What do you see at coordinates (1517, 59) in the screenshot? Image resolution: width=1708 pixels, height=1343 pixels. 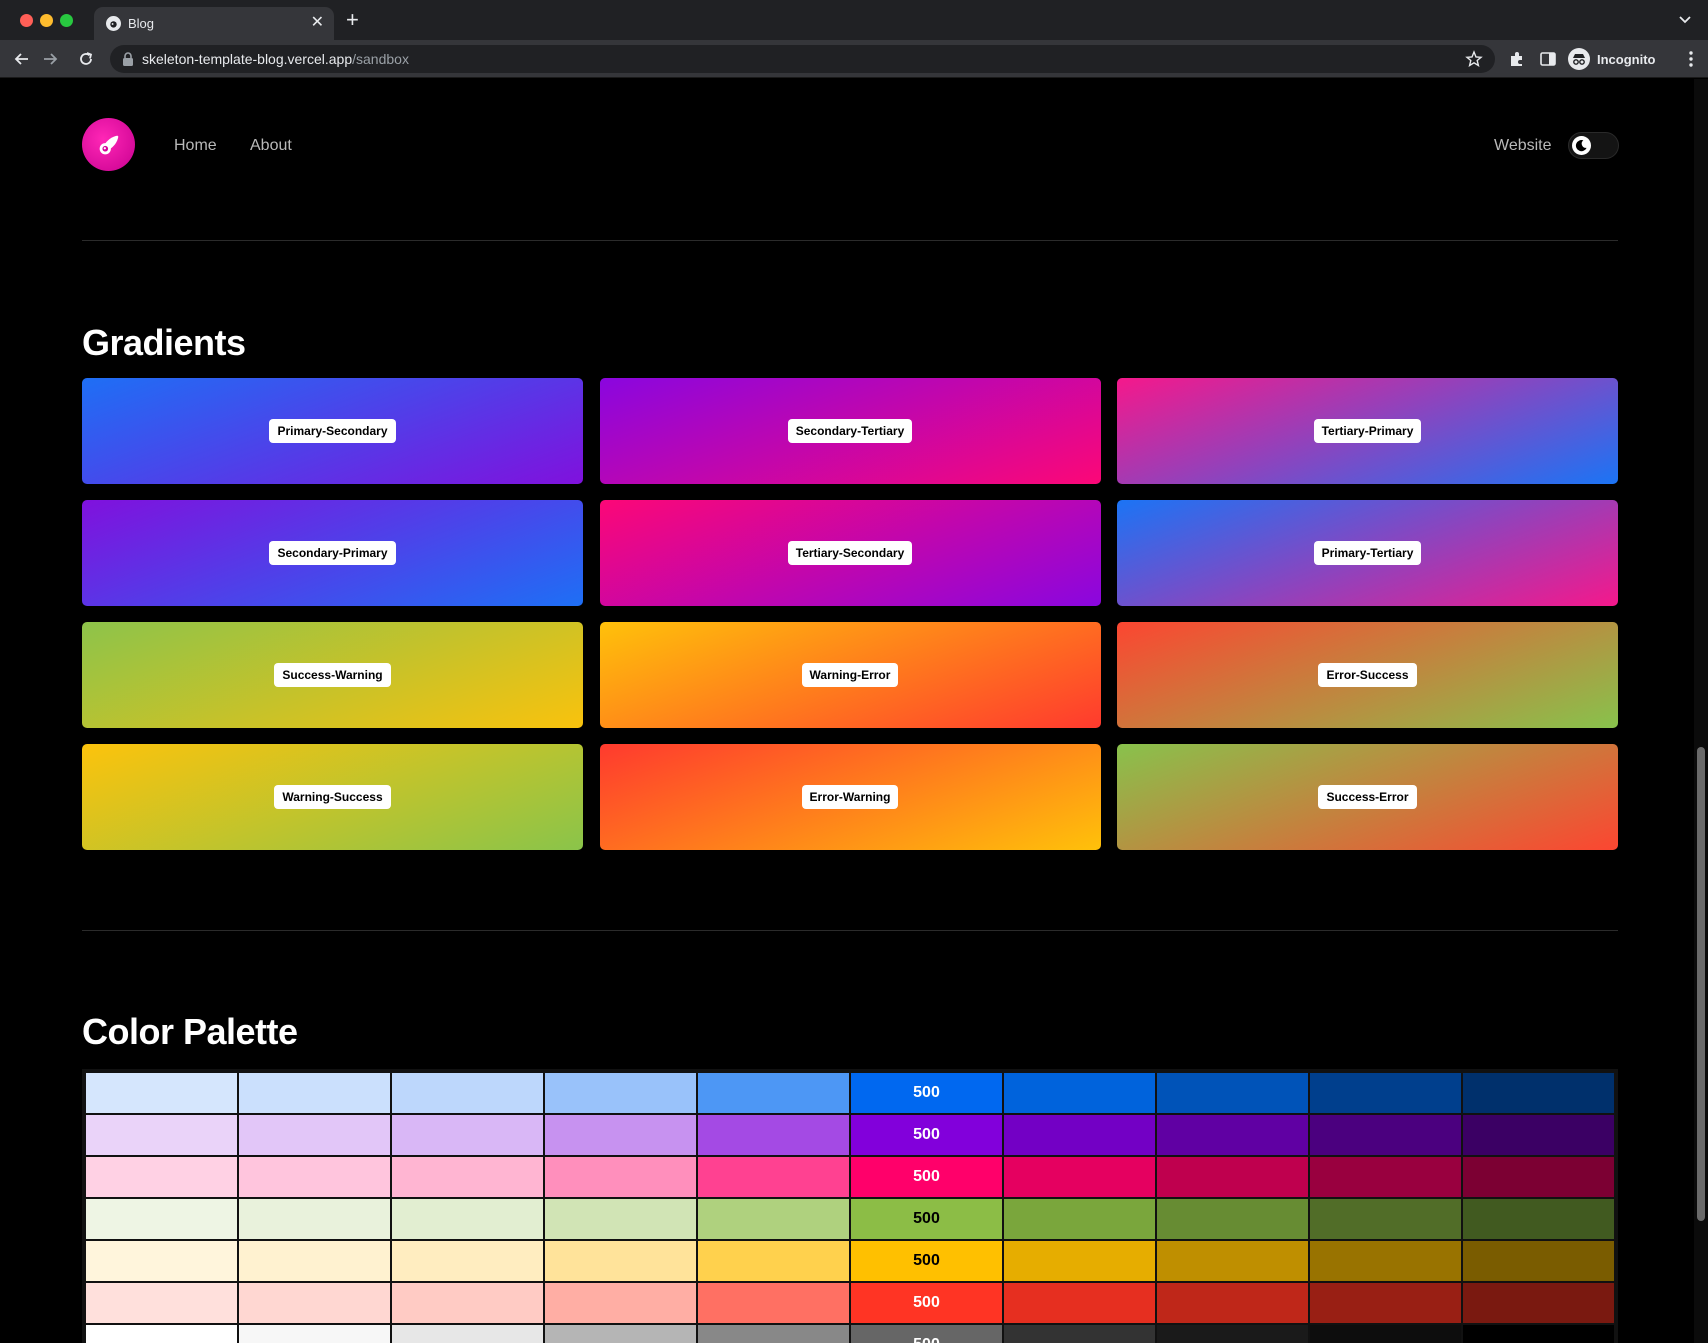 I see `extensions-puzzle-icon` at bounding box center [1517, 59].